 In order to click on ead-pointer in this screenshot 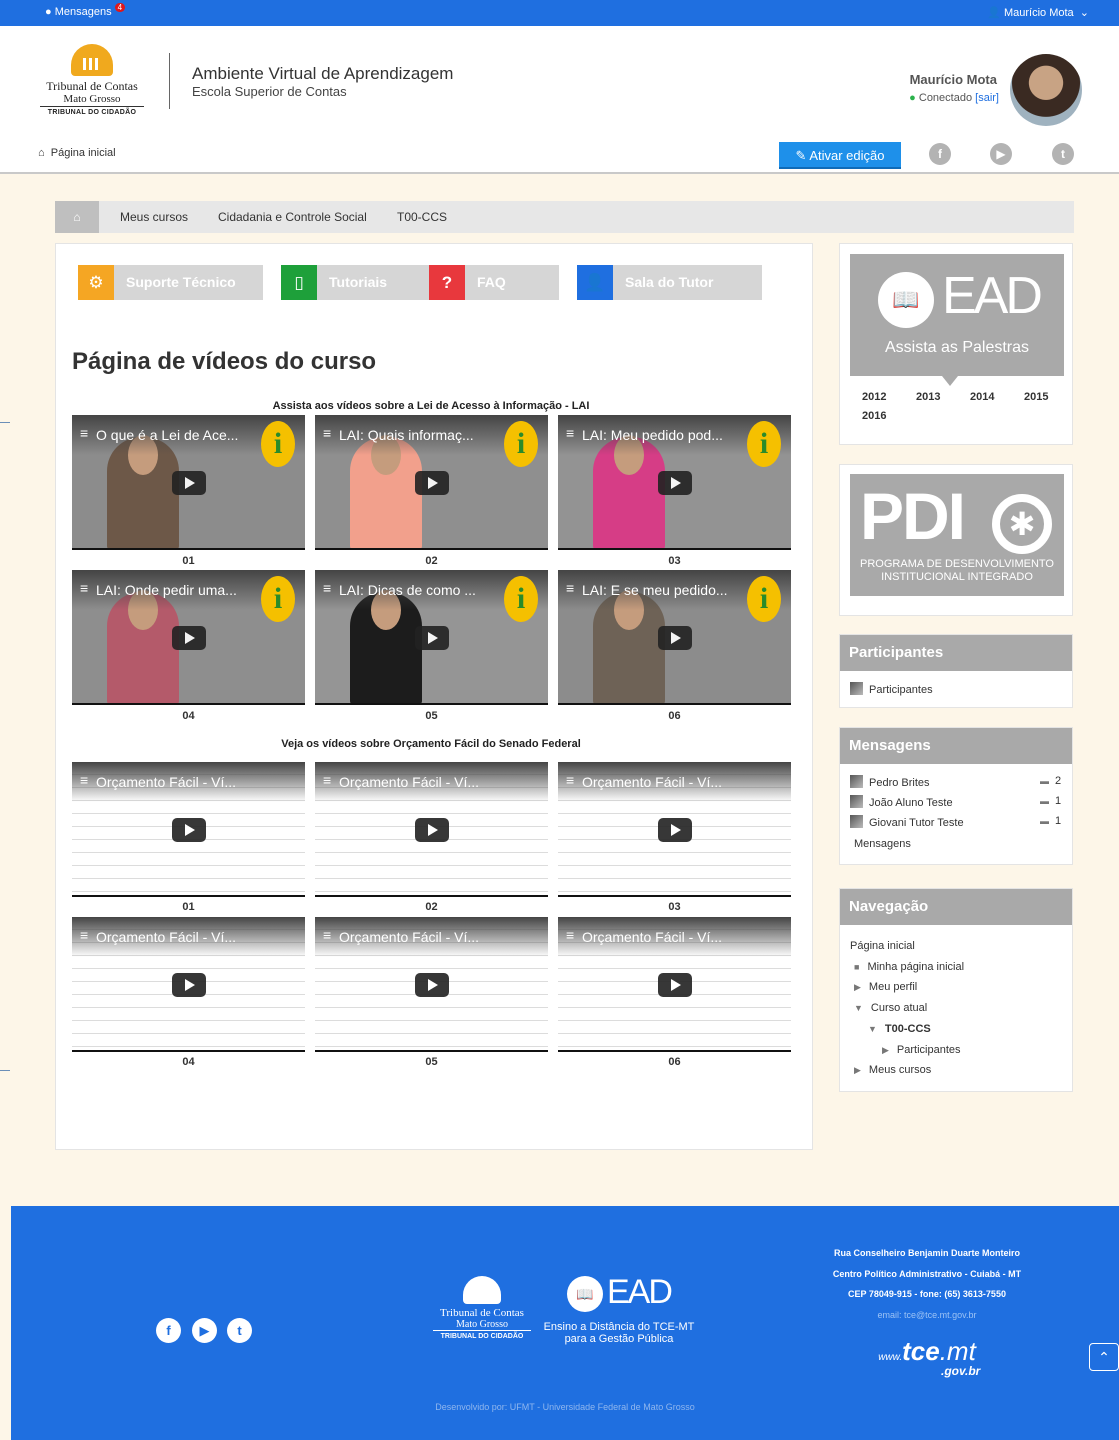, I will do `click(950, 381)`.